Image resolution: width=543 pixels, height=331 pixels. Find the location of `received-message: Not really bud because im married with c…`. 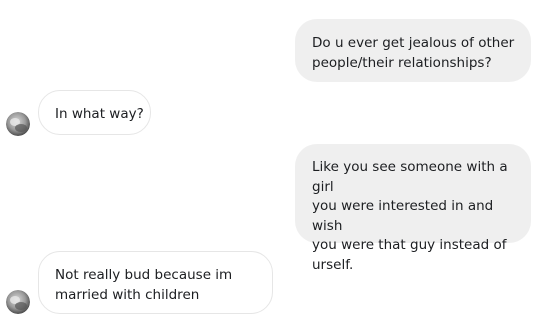

received-message: Not really bud because im married with c… is located at coordinates (155, 282).